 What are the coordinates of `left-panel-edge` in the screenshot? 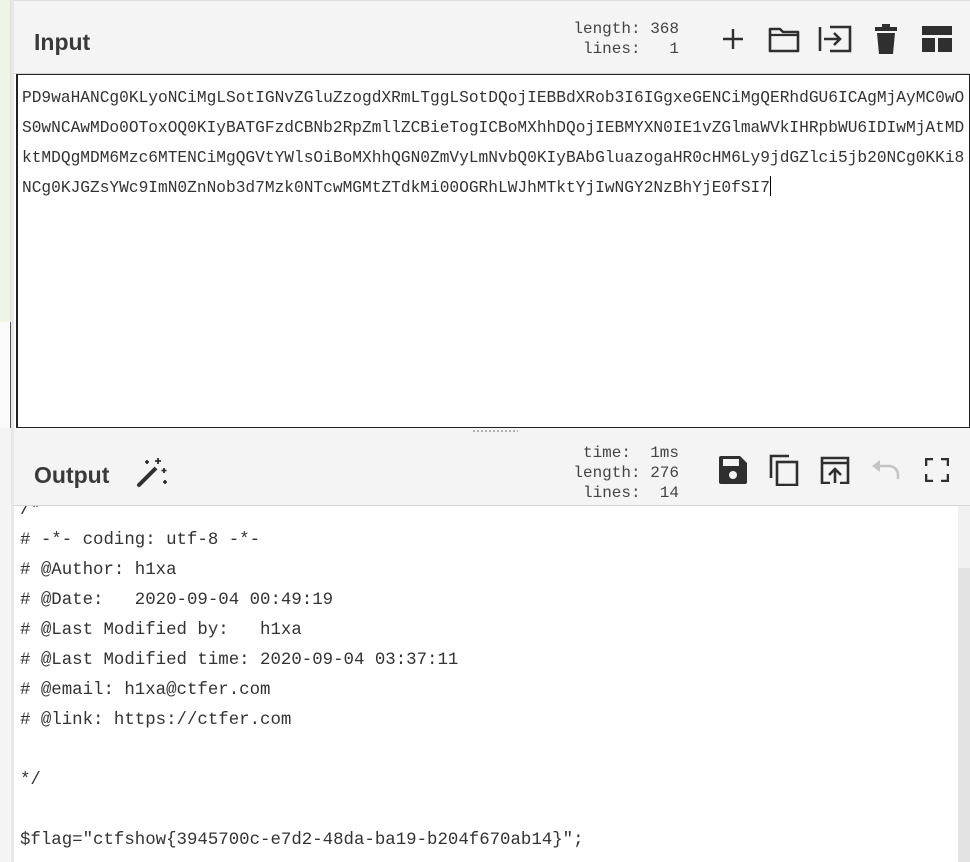 It's located at (7, 431).